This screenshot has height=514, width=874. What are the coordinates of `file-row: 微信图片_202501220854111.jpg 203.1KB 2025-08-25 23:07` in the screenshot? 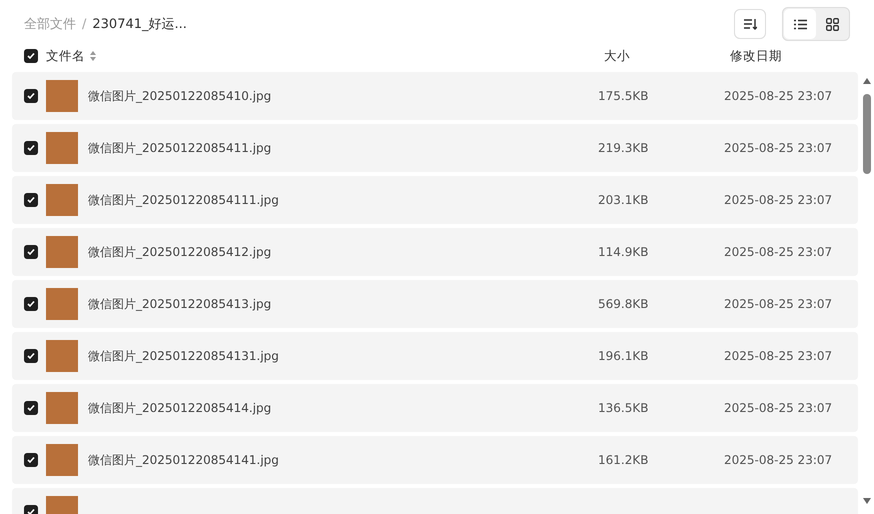 It's located at (435, 200).